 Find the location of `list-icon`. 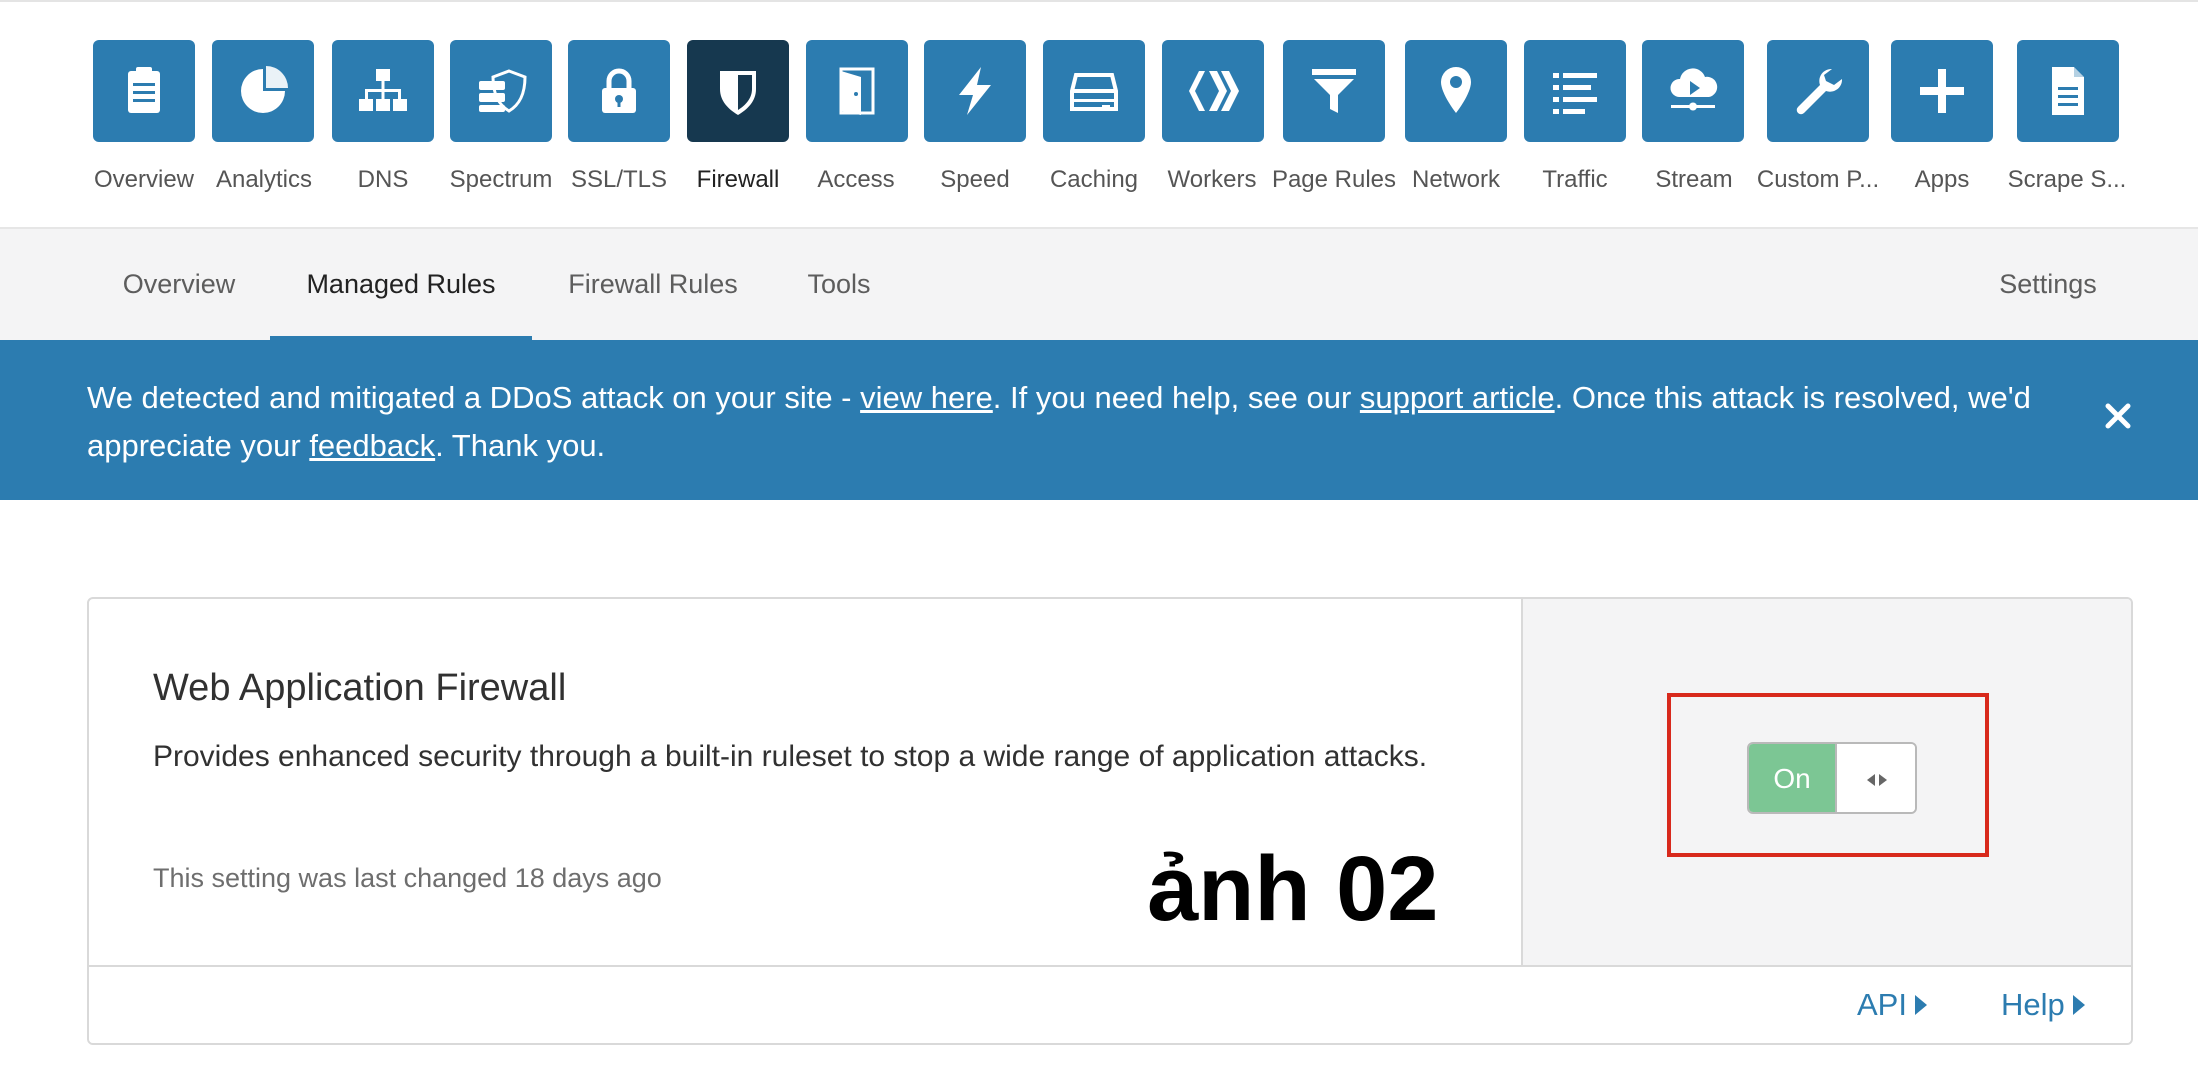

list-icon is located at coordinates (1575, 91).